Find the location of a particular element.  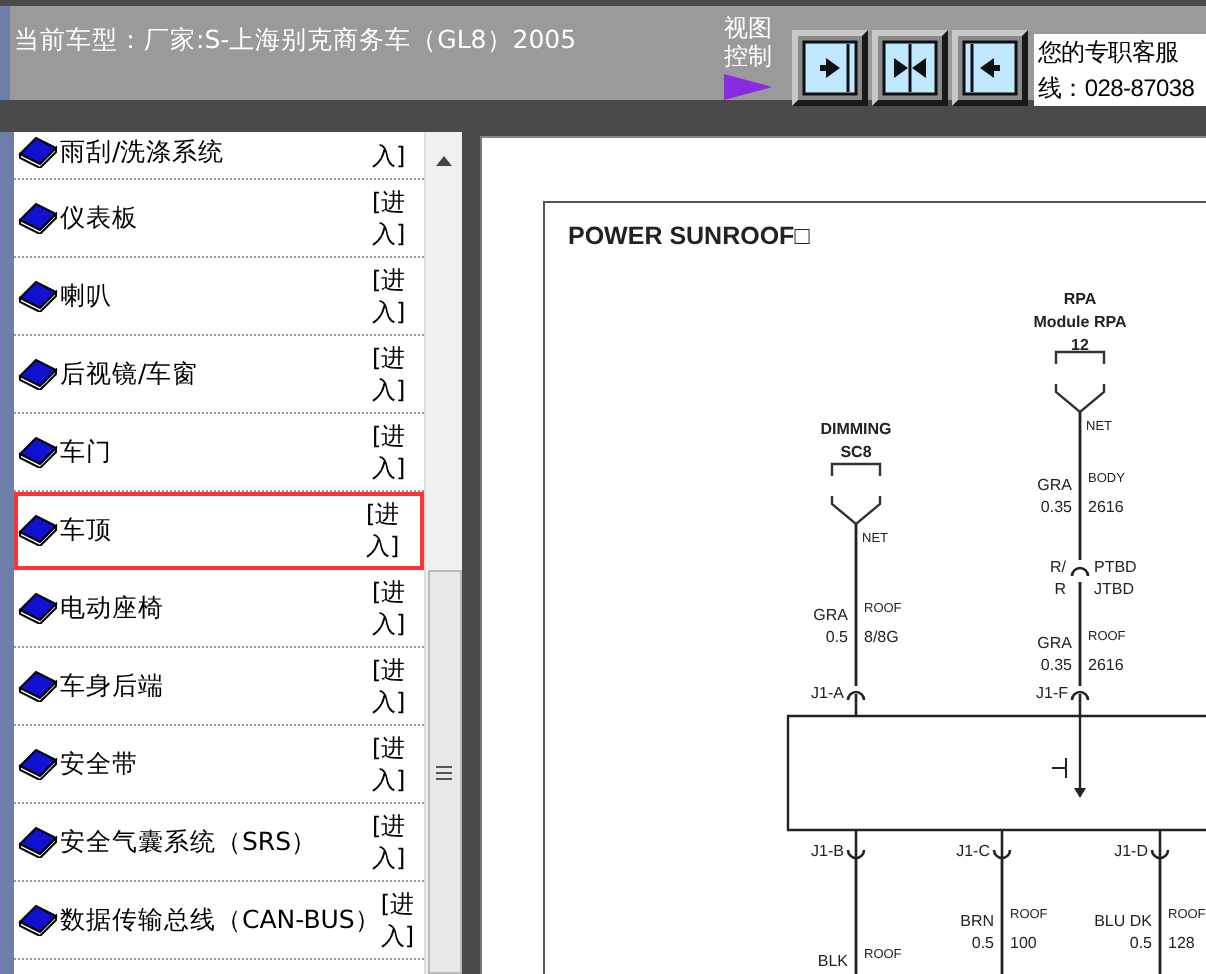

service-text: 线：028-87038 is located at coordinates (1117, 89).